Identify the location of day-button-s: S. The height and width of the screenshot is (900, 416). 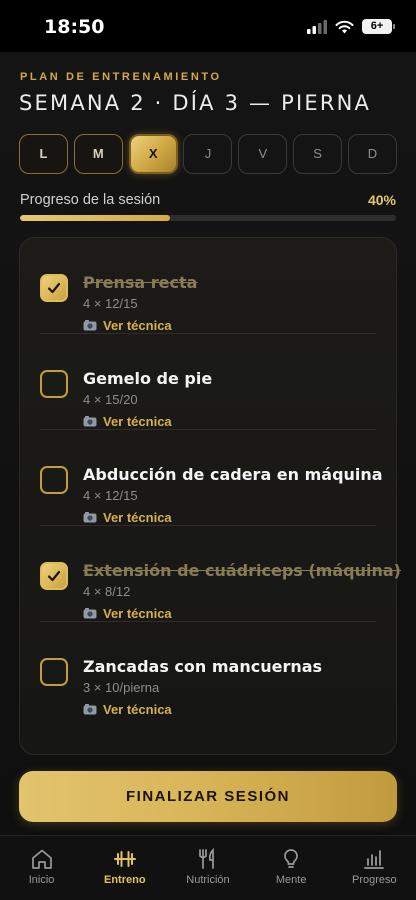
(318, 154).